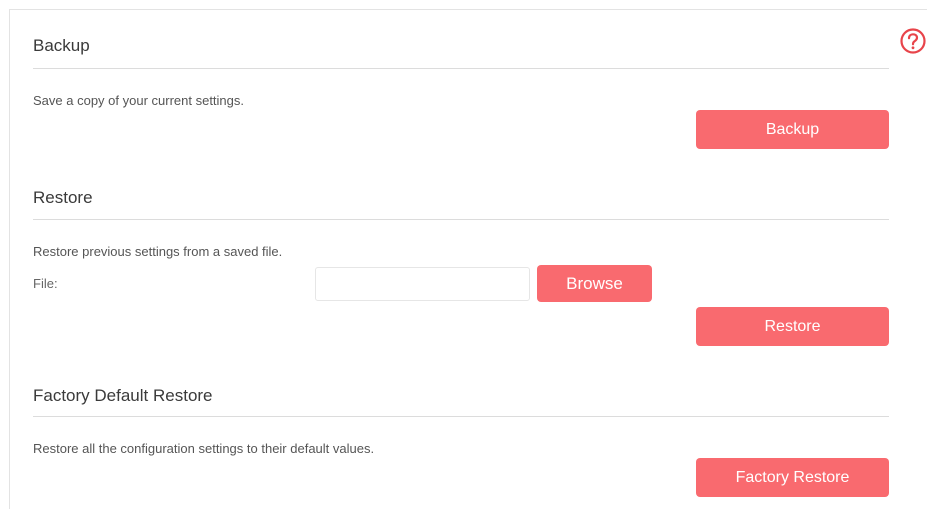 The height and width of the screenshot is (509, 927). Describe the element at coordinates (45, 283) in the screenshot. I see `file-label: File:` at that location.